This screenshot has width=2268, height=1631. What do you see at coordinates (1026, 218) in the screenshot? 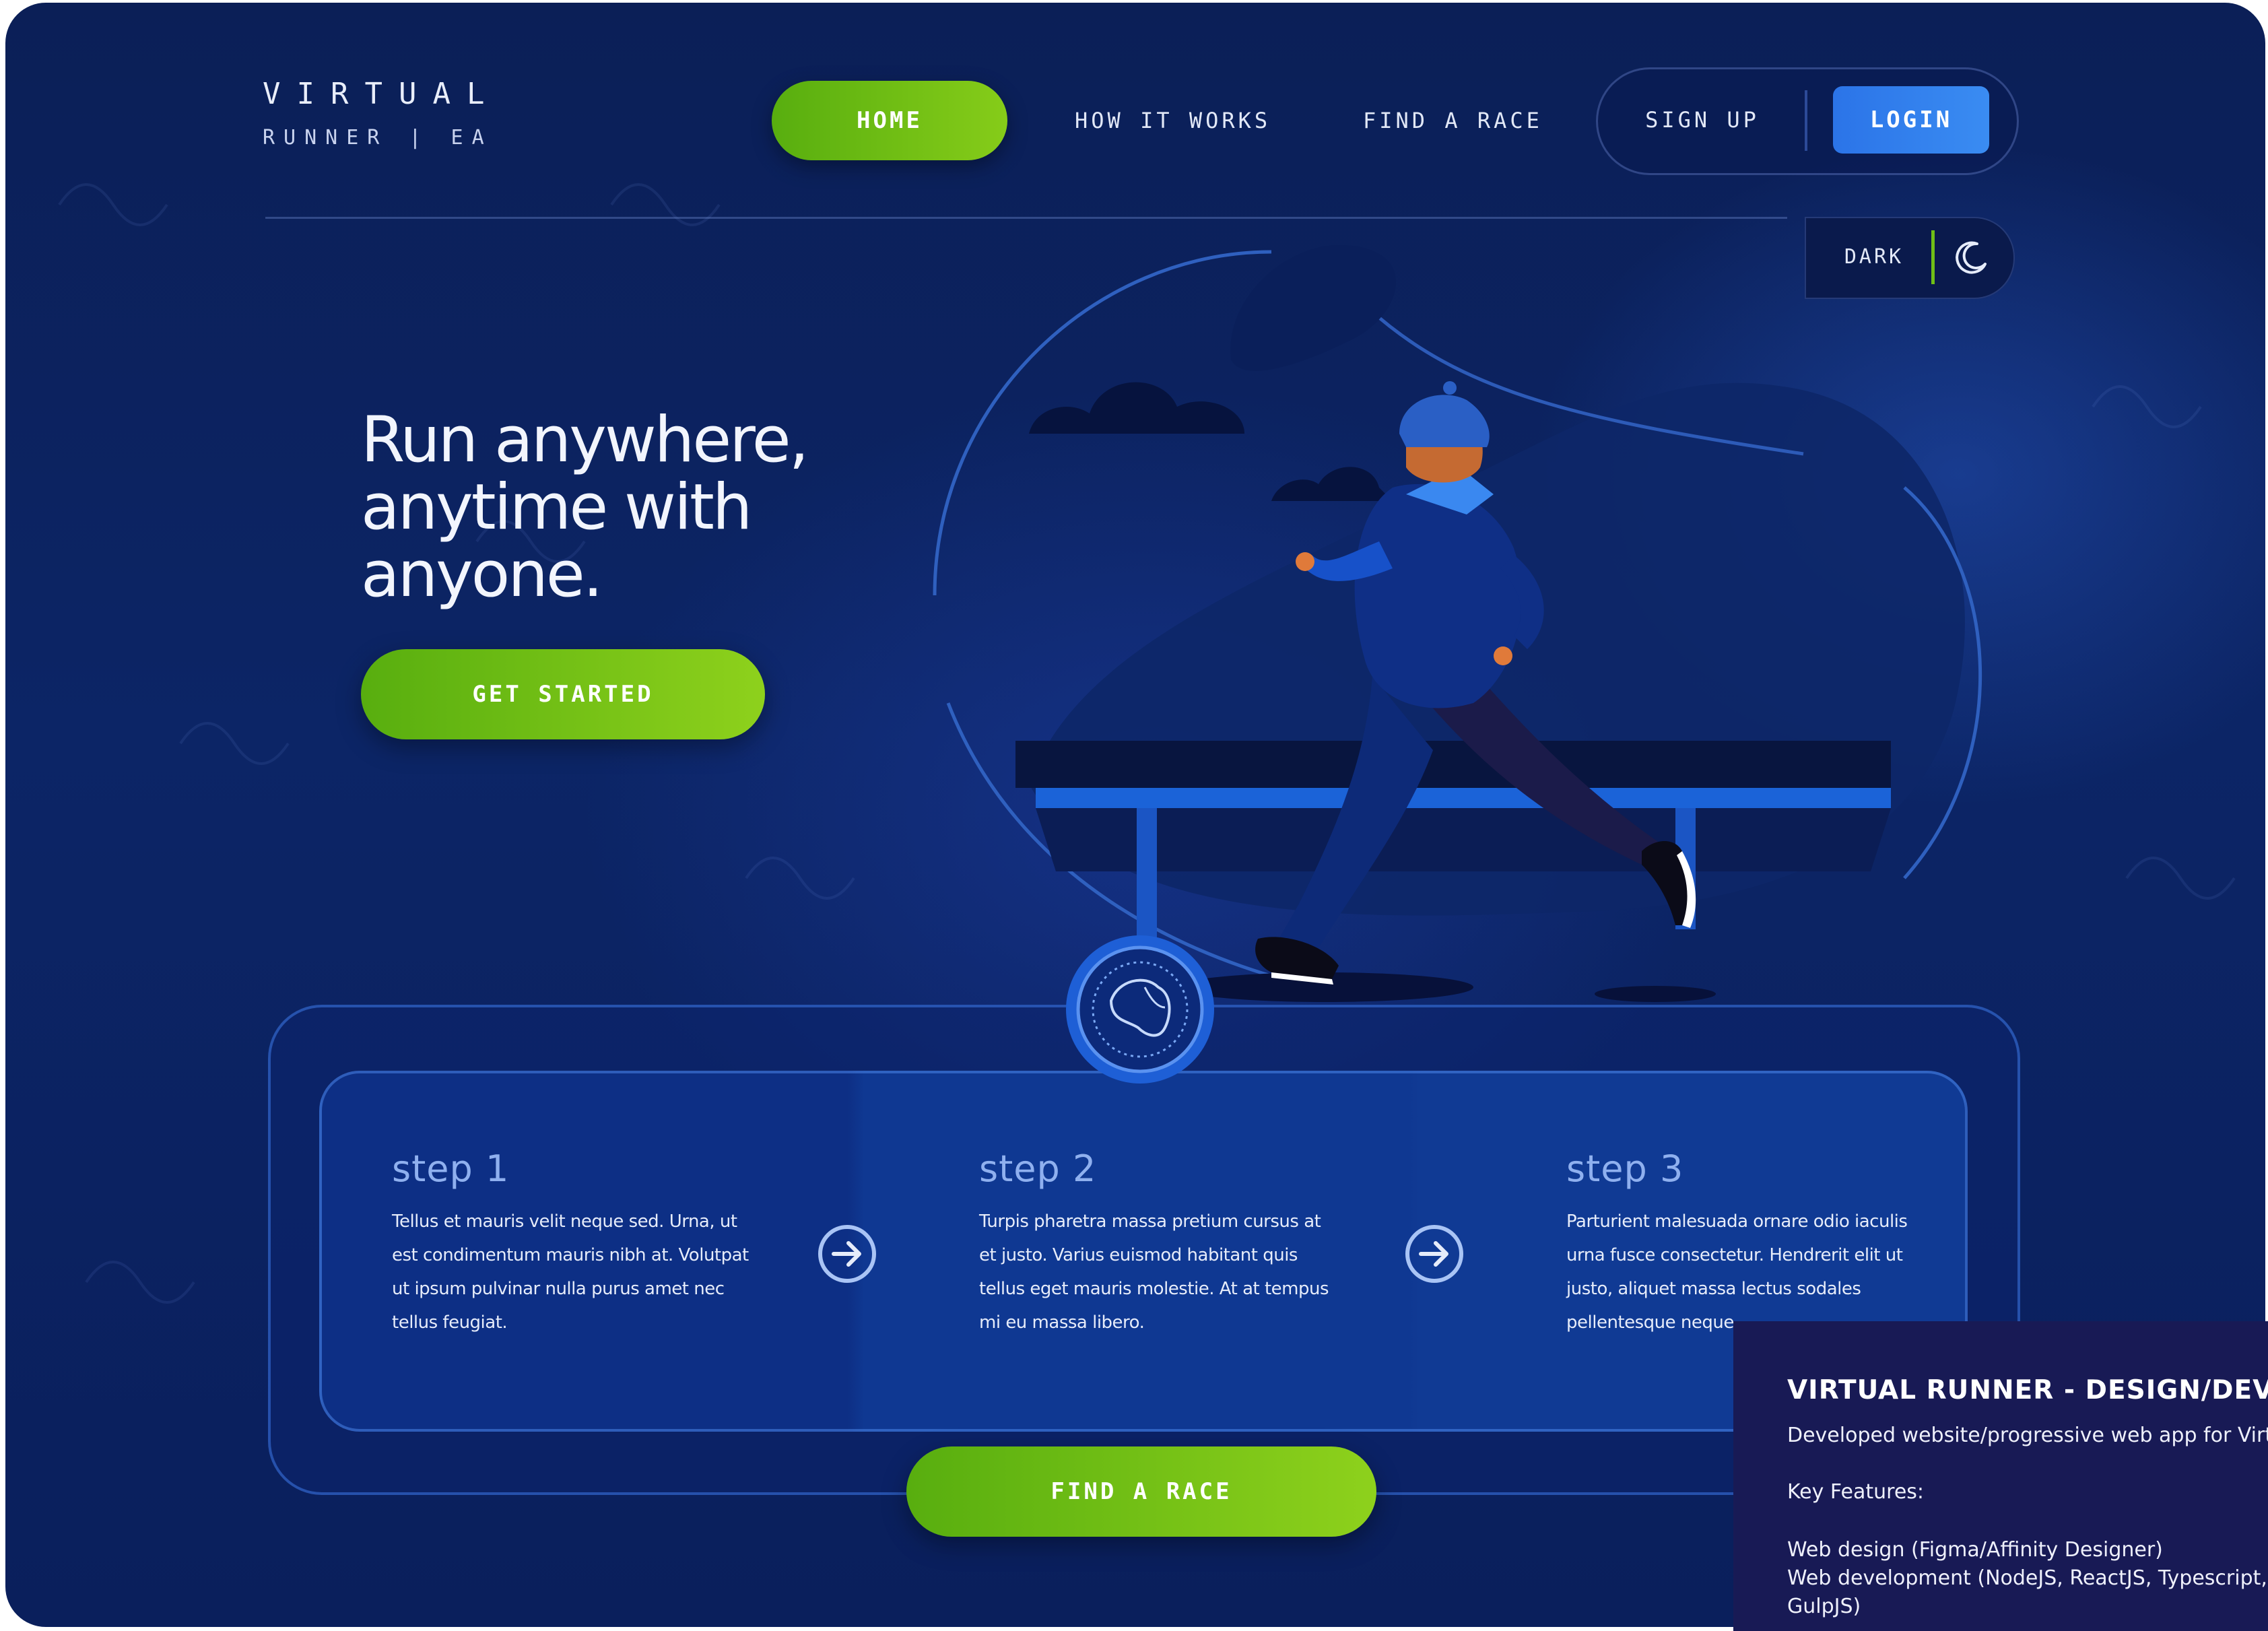
I see `header-divider` at bounding box center [1026, 218].